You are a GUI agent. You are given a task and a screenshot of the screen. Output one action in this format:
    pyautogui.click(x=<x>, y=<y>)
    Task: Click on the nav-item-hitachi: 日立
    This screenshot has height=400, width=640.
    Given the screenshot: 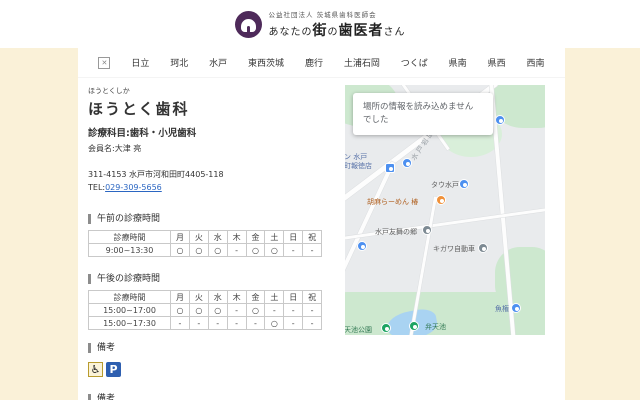 What is the action you would take?
    pyautogui.click(x=140, y=62)
    